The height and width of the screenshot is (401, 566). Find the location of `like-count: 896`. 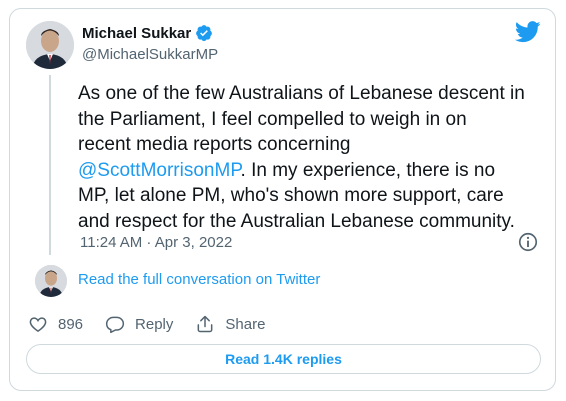

like-count: 896 is located at coordinates (71, 324).